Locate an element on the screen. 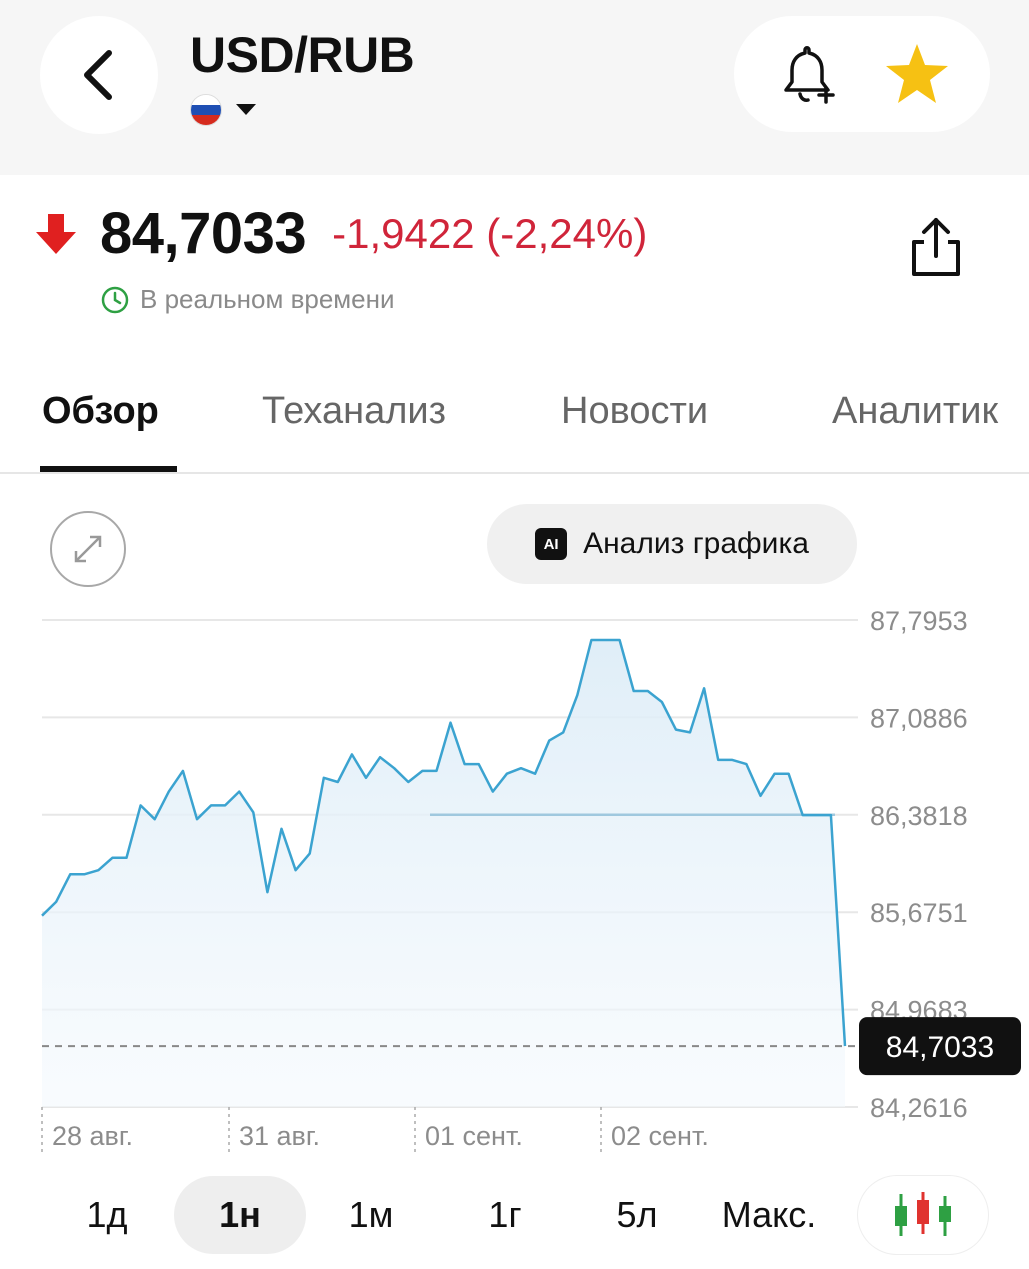 Image resolution: width=1029 pixels, height=1269 pixels. x-tick-label: 02 сент. is located at coordinates (660, 1136).